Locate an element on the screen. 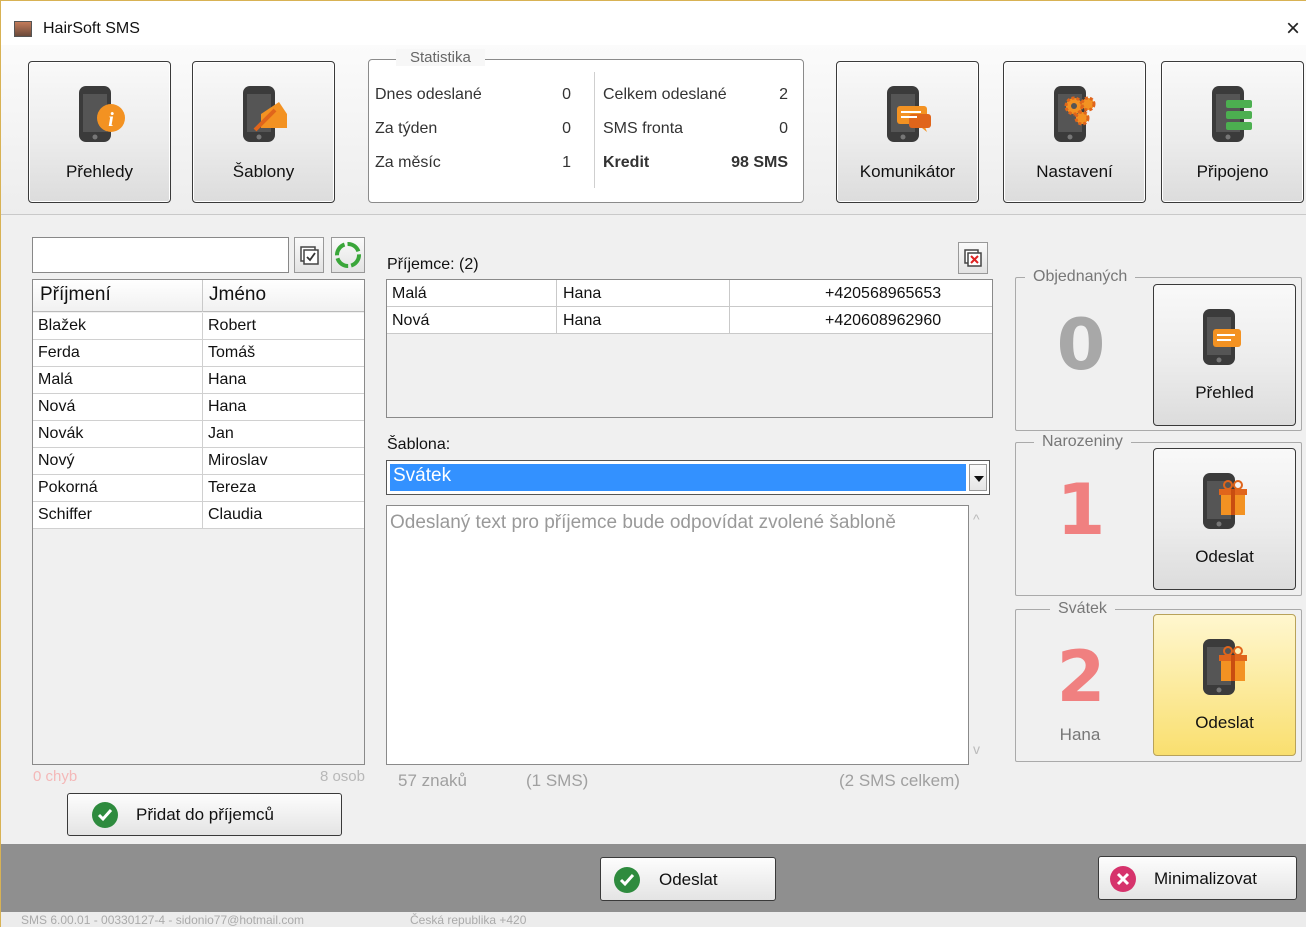 The image size is (1306, 927). overviews-button: i Přehledy is located at coordinates (99, 132).